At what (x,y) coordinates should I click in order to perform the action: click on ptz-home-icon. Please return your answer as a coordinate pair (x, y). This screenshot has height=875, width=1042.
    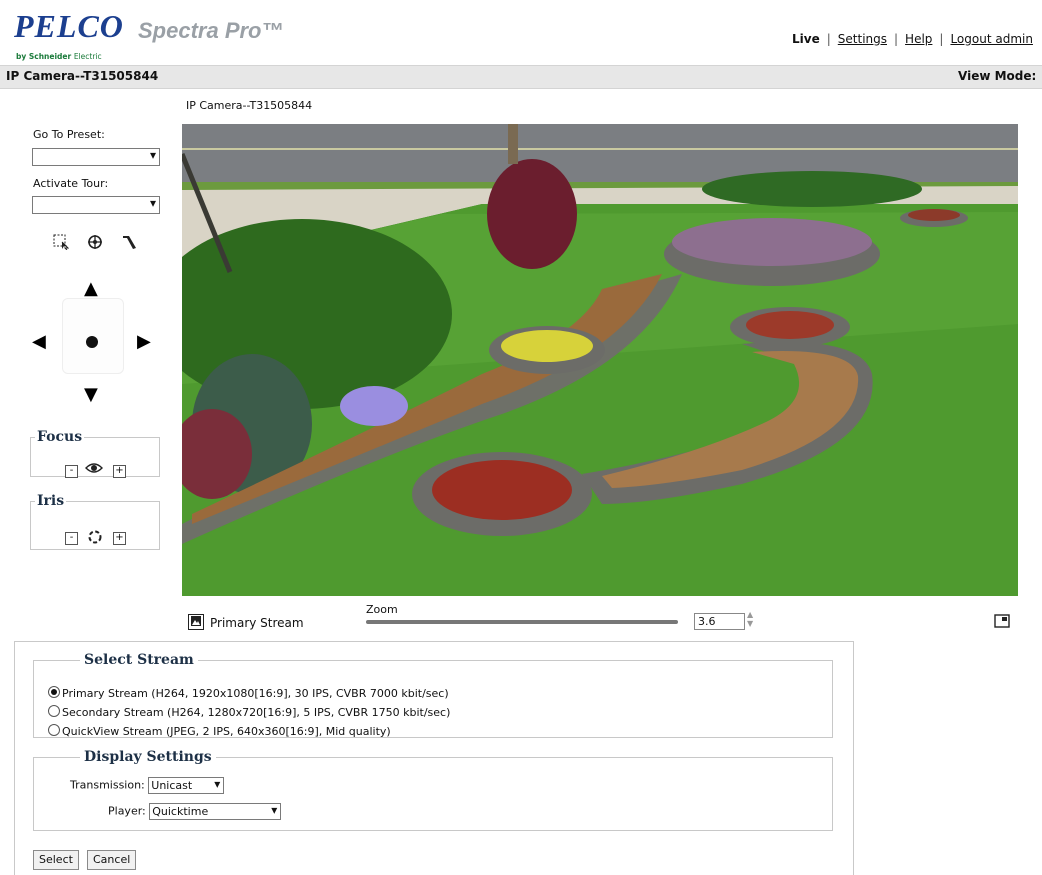
    Looking at the image, I should click on (92, 342).